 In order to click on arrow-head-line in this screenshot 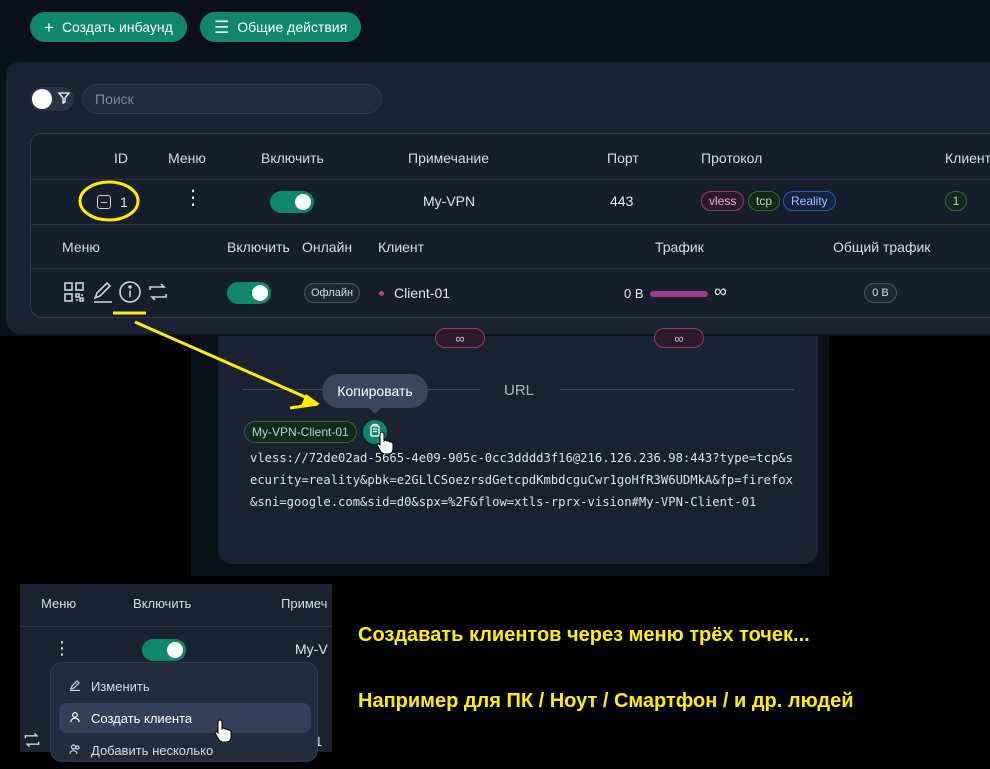, I will do `click(304, 406)`.